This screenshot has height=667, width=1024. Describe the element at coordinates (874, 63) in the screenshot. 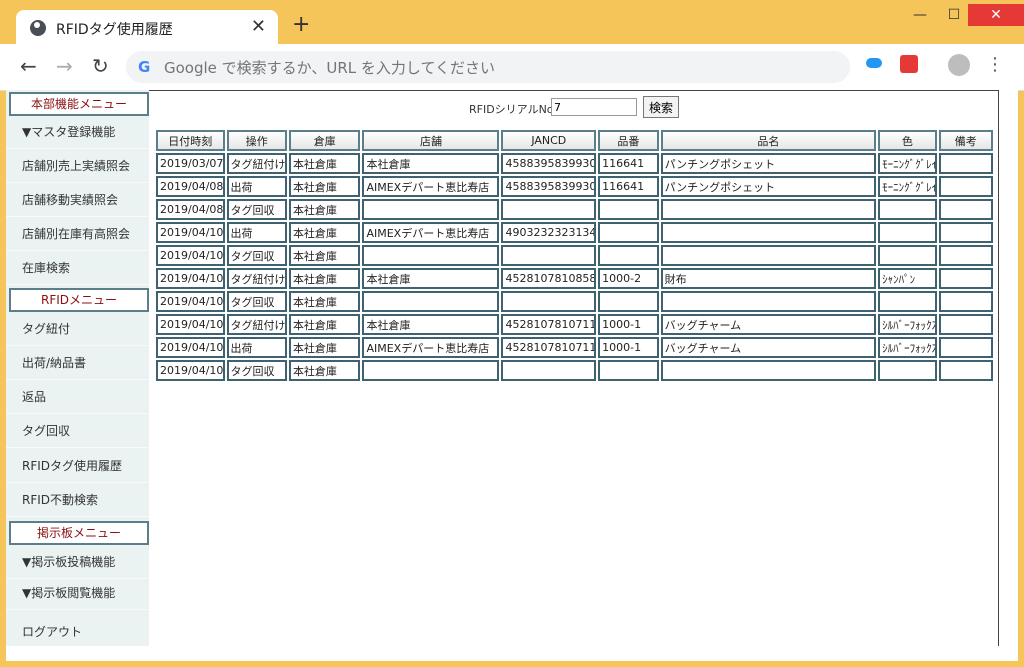

I see `cloud-extension-icon` at that location.